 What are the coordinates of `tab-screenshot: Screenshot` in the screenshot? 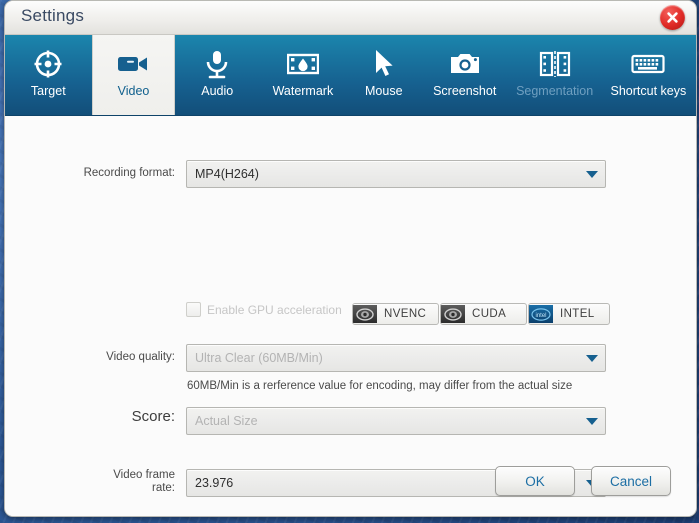 It's located at (465, 75).